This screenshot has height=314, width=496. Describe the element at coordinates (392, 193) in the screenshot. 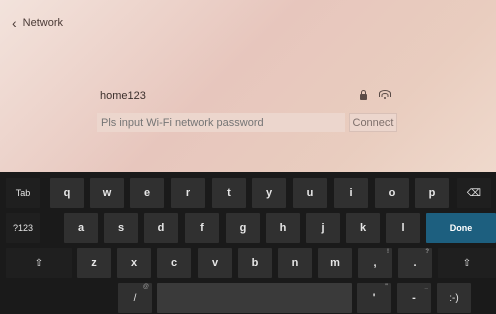

I see `key-o: o` at that location.